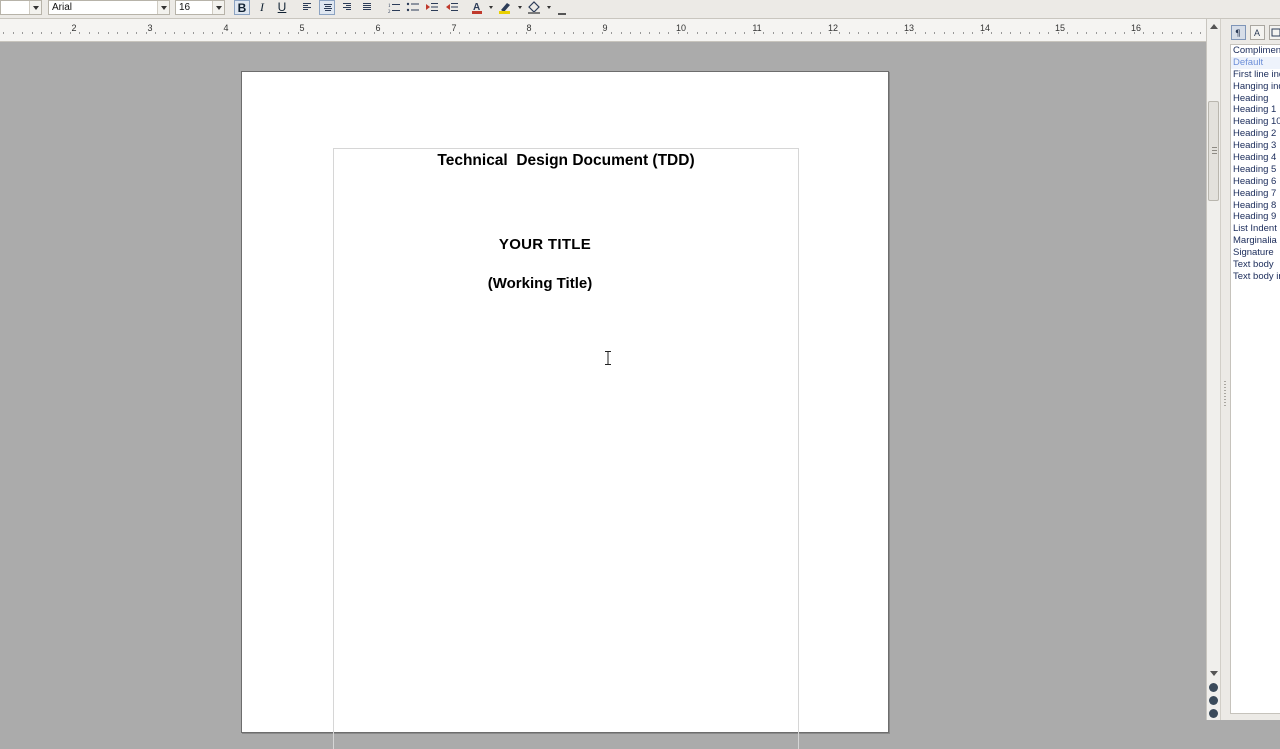  Describe the element at coordinates (1255, 146) in the screenshot. I see `style-list-item: Heading 3` at that location.